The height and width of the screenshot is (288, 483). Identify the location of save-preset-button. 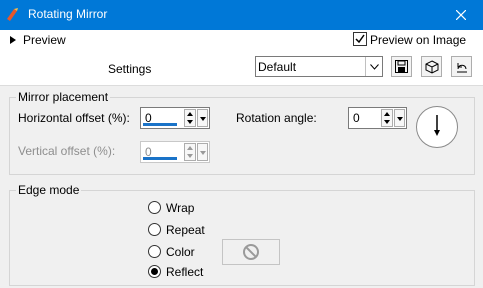
(401, 66).